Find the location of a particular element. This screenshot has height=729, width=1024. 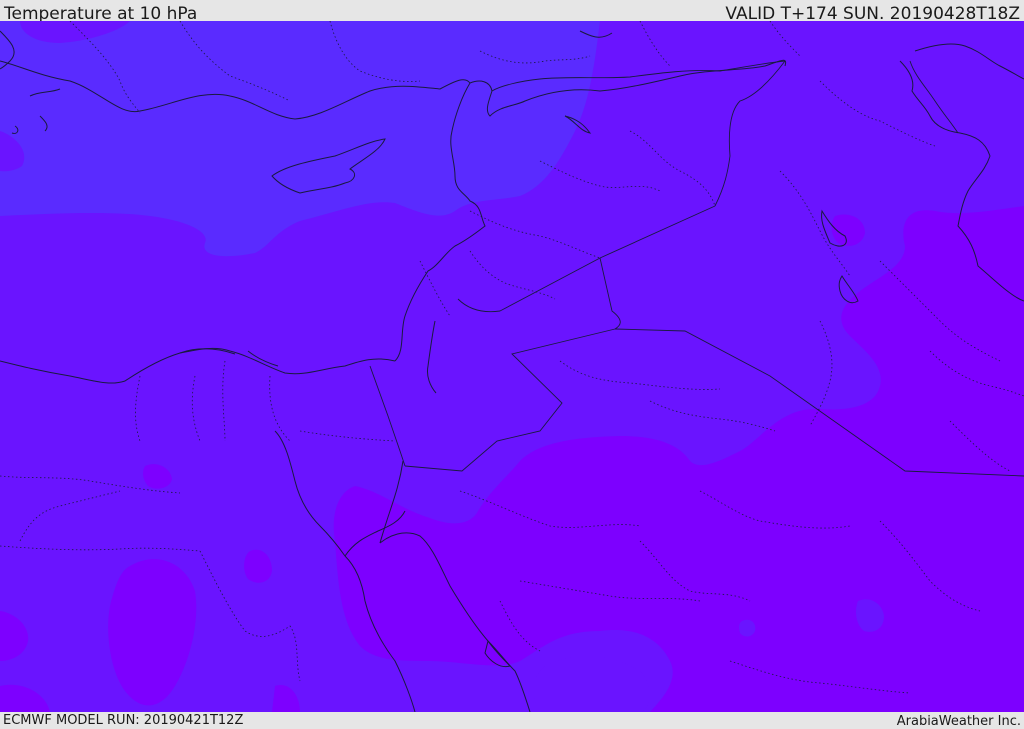

temperature-field-mid-pocket is located at coordinates (747, 628).